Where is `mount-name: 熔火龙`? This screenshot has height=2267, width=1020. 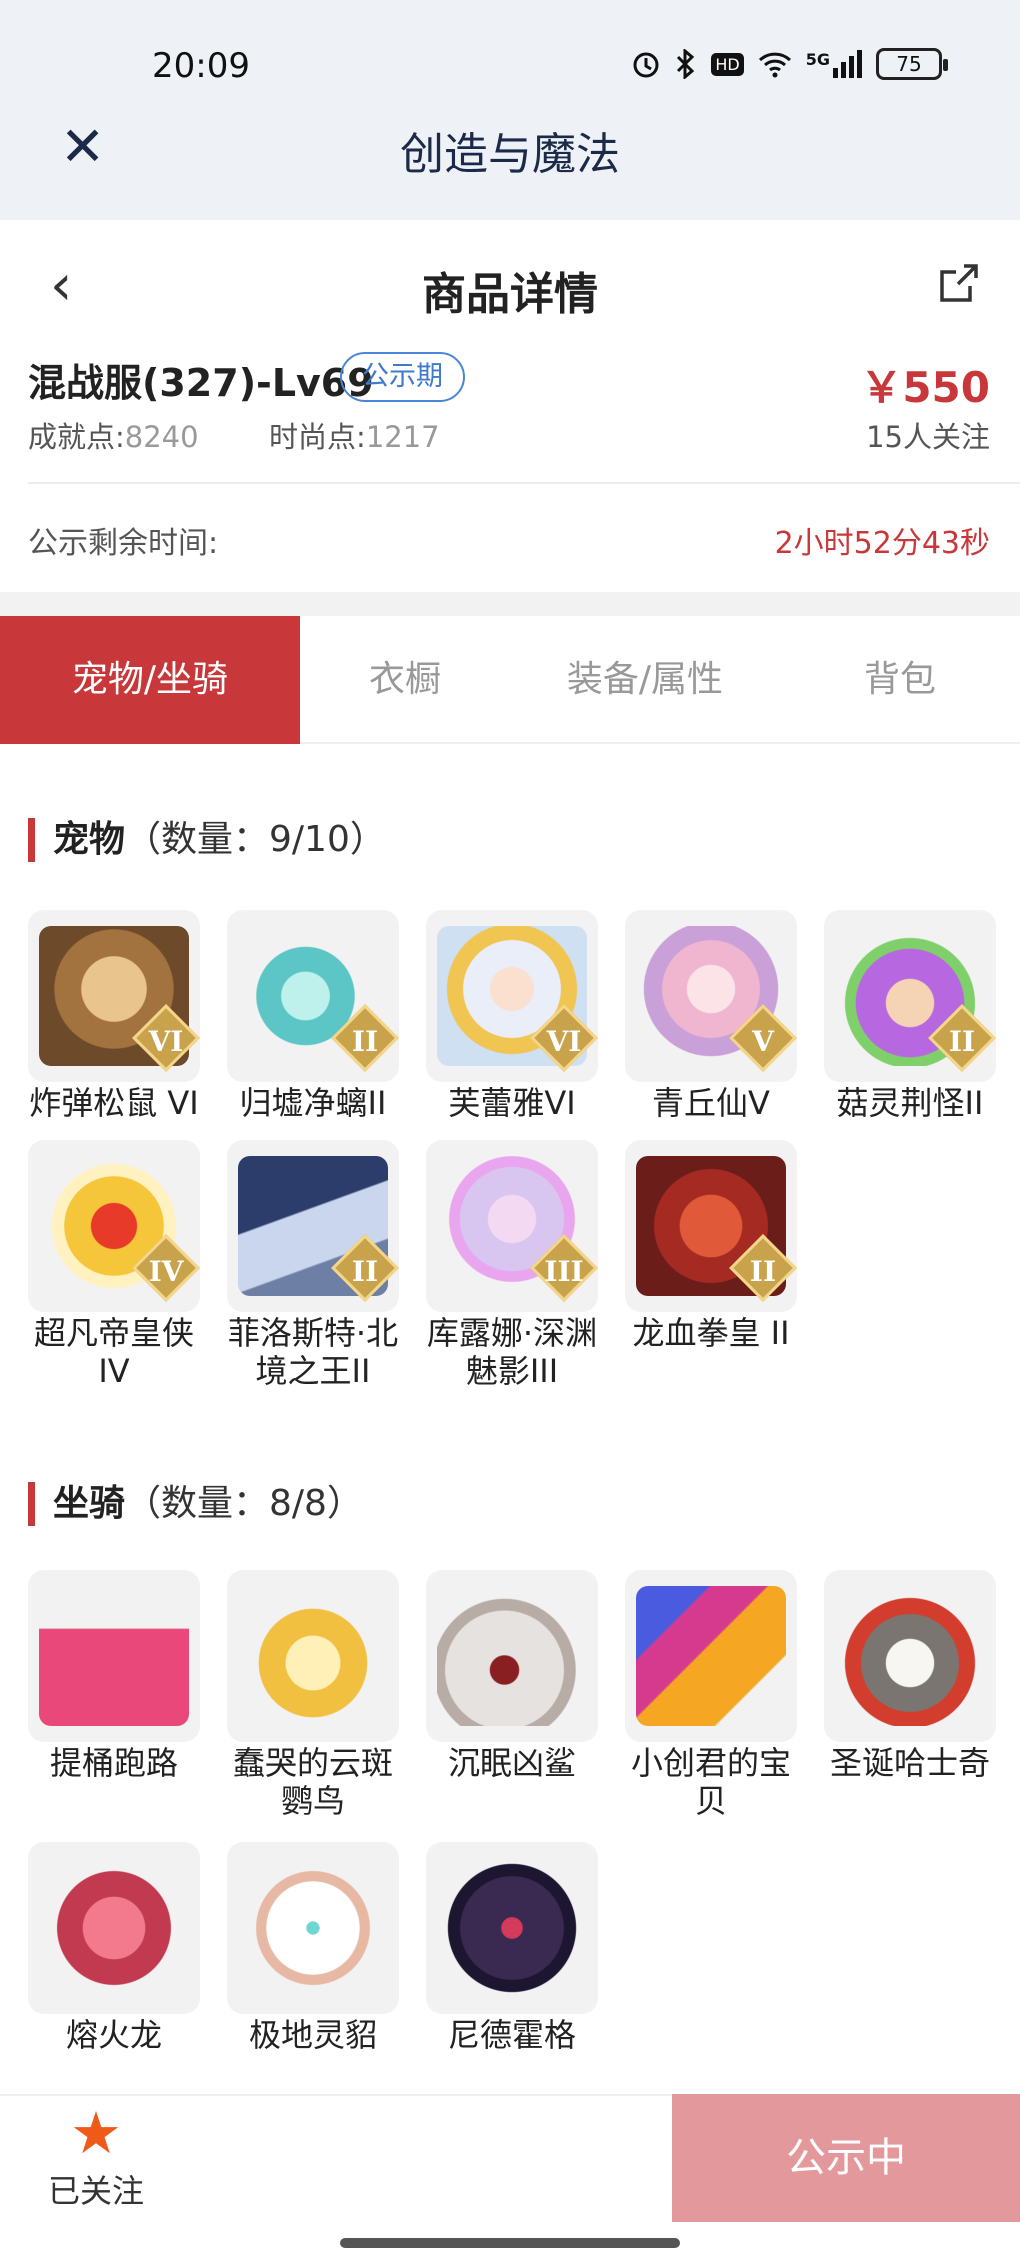
mount-name: 熔火龙 is located at coordinates (113, 2035).